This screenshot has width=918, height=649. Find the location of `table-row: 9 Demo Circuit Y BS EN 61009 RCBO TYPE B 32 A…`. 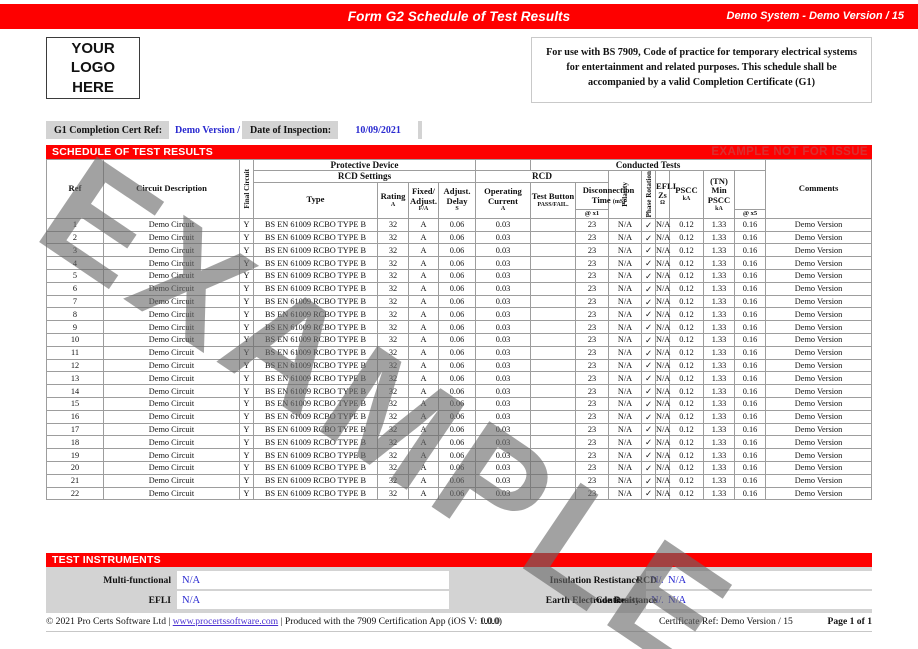

table-row: 9 Demo Circuit Y BS EN 61009 RCBO TYPE B 32 A… is located at coordinates (459, 327).